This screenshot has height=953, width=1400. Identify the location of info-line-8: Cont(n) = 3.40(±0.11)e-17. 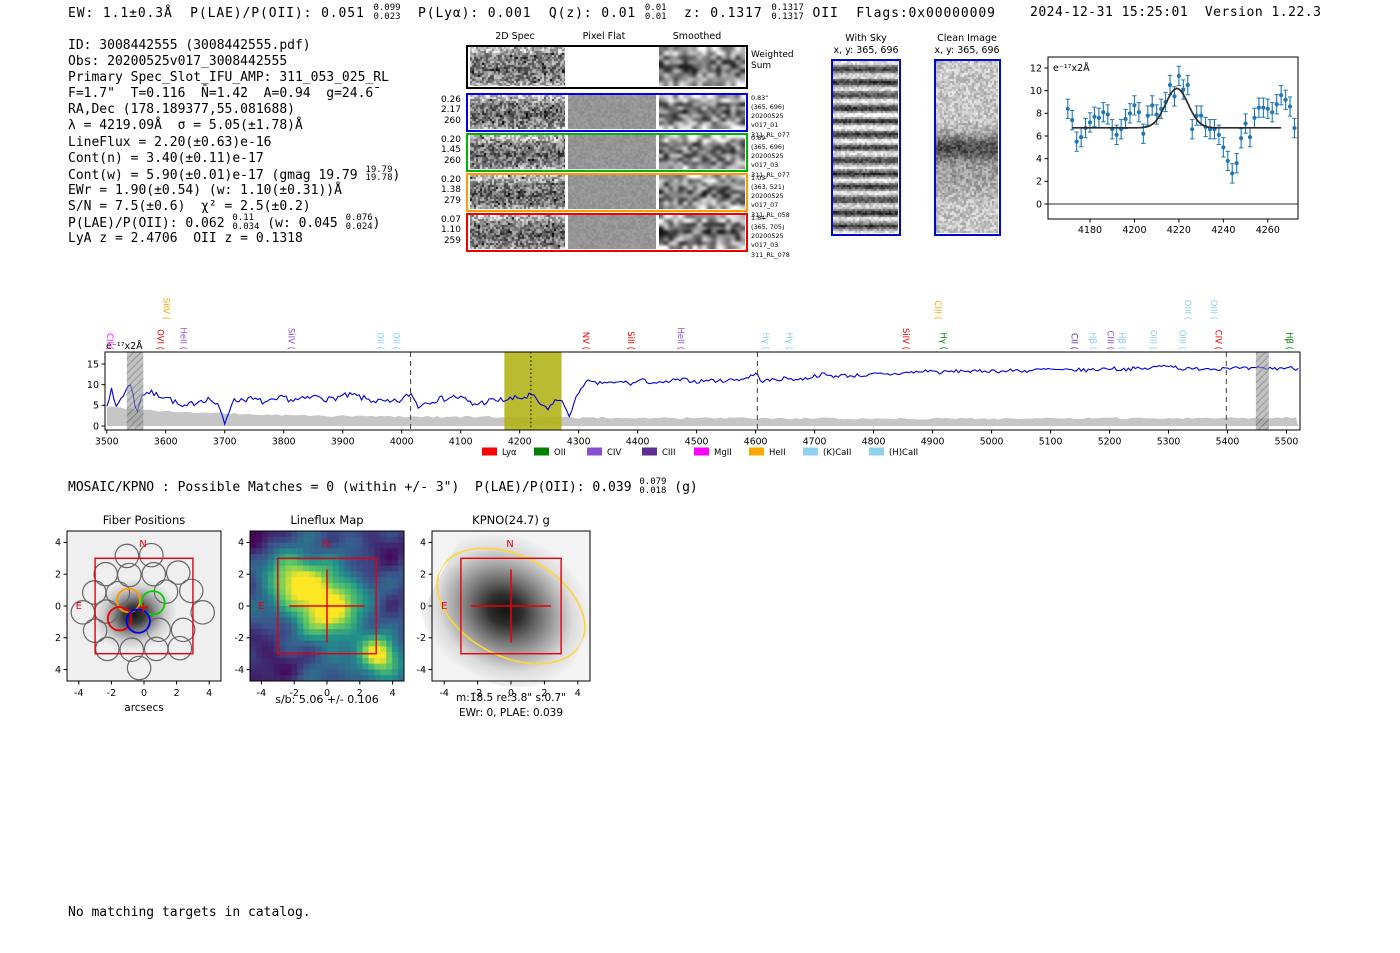
(166, 158).